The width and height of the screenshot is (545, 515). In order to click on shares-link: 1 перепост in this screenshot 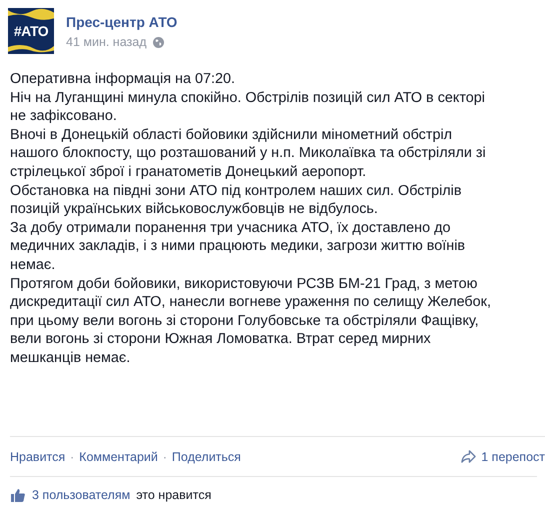, I will do `click(513, 457)`.